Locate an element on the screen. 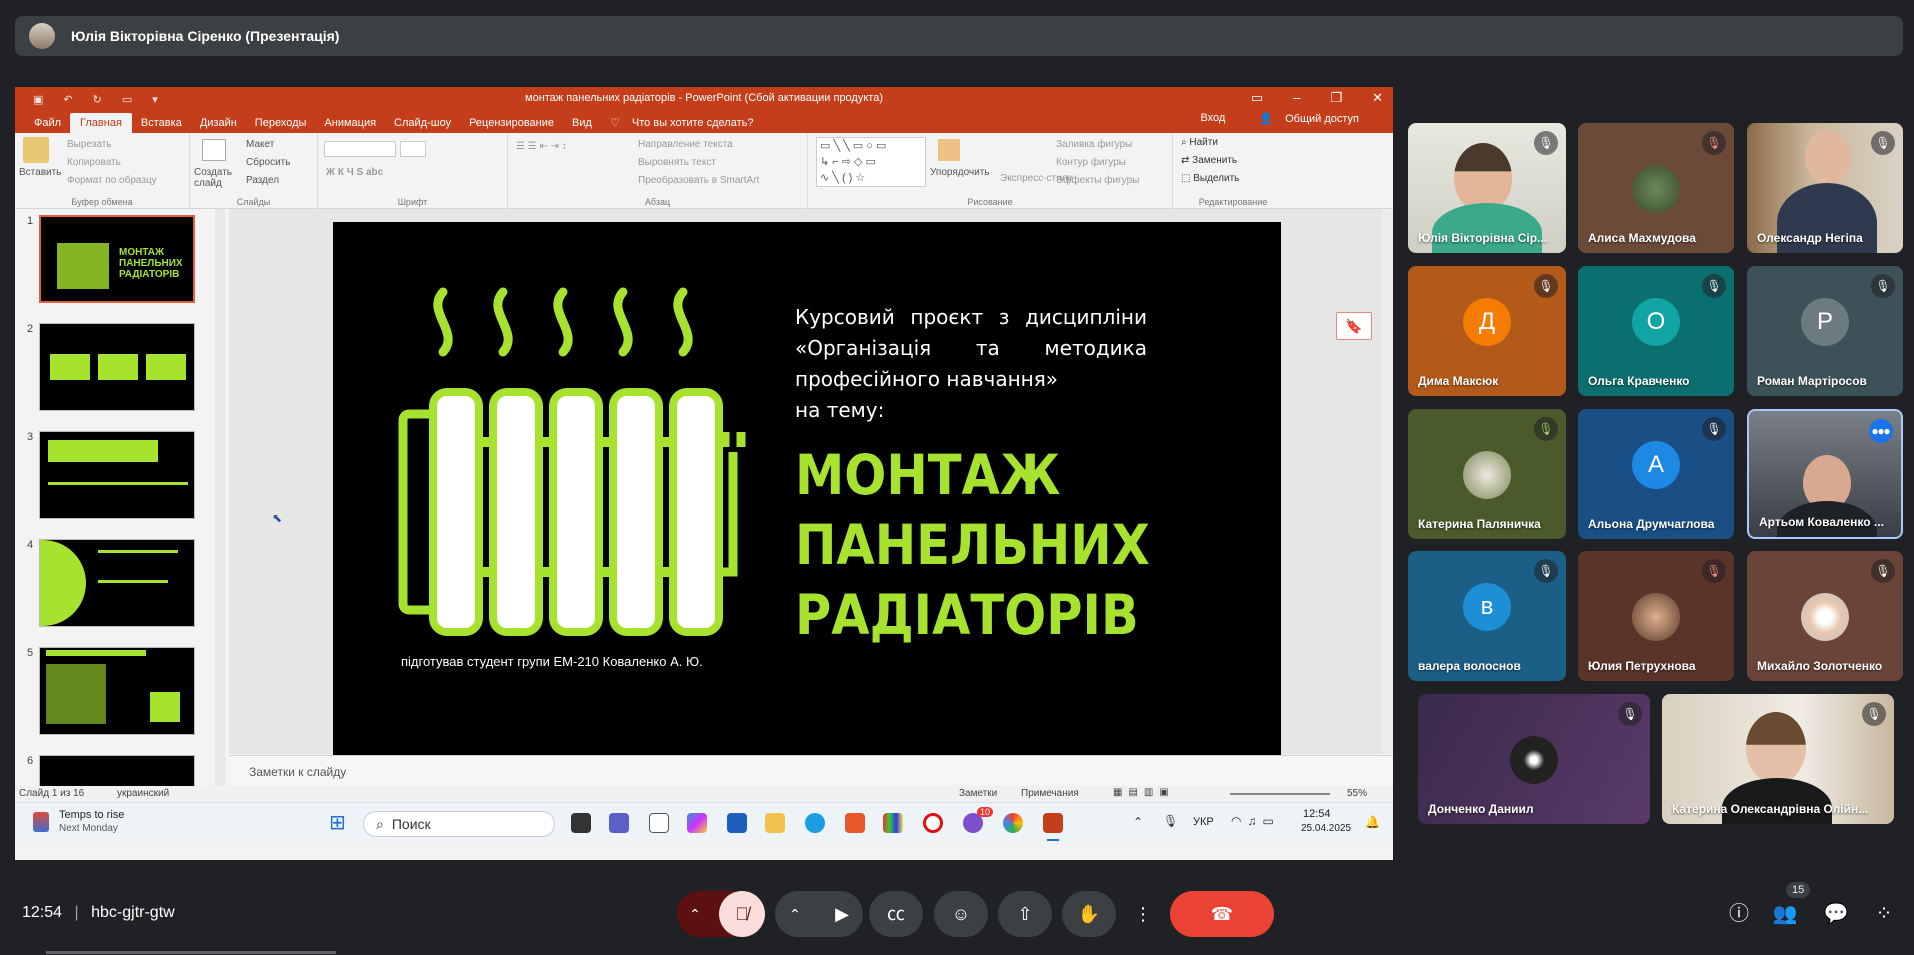 This screenshot has height=955, width=1914. participant-tile: 🎙 Донченко Даниил is located at coordinates (1534, 759).